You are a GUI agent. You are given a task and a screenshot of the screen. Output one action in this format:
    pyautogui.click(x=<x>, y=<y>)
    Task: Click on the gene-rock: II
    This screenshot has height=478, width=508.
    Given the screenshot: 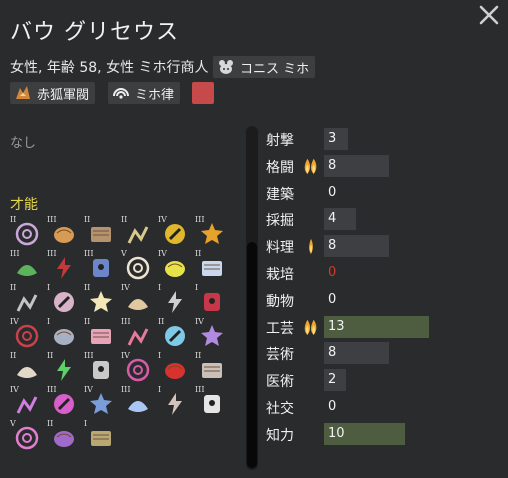 What is the action you would take?
    pyautogui.click(x=26, y=300)
    